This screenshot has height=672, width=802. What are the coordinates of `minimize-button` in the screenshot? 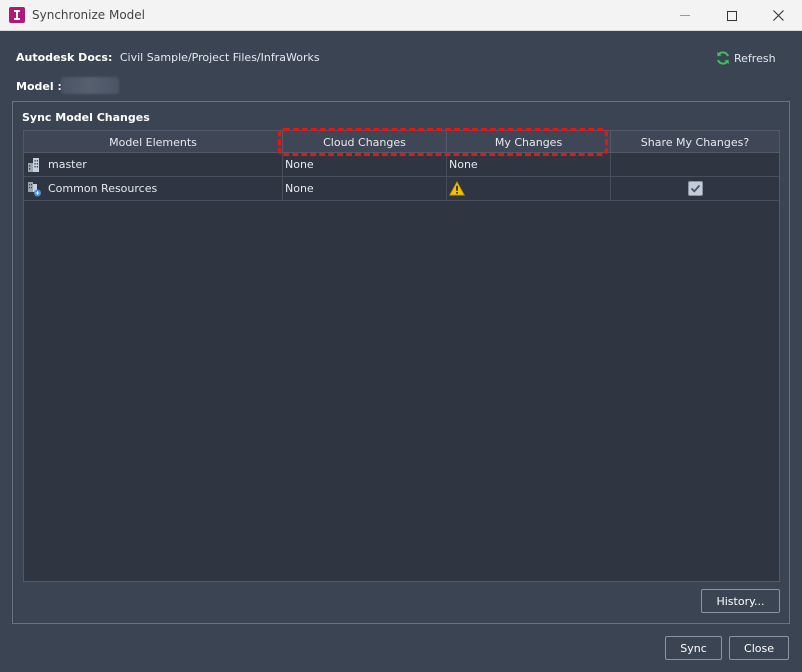 It's located at (685, 15).